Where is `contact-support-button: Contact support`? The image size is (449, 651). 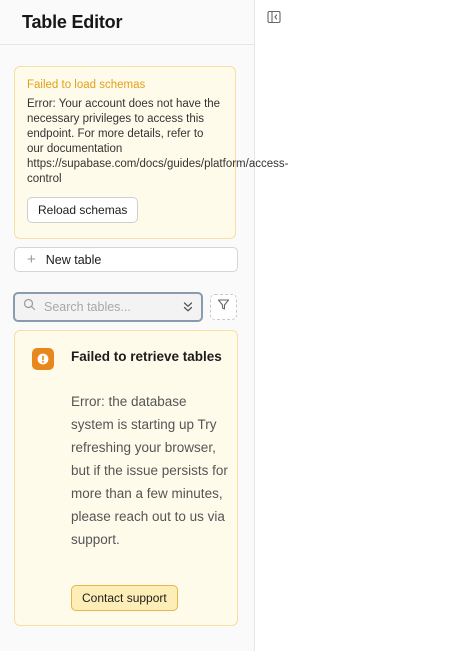 contact-support-button: Contact support is located at coordinates (124, 598).